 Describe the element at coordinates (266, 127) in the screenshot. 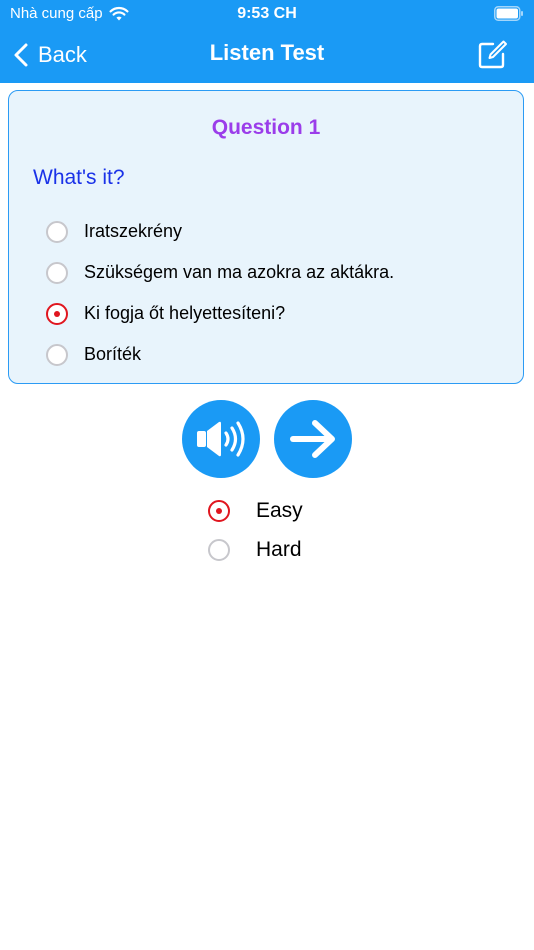

I see `question-title: Question 1` at that location.